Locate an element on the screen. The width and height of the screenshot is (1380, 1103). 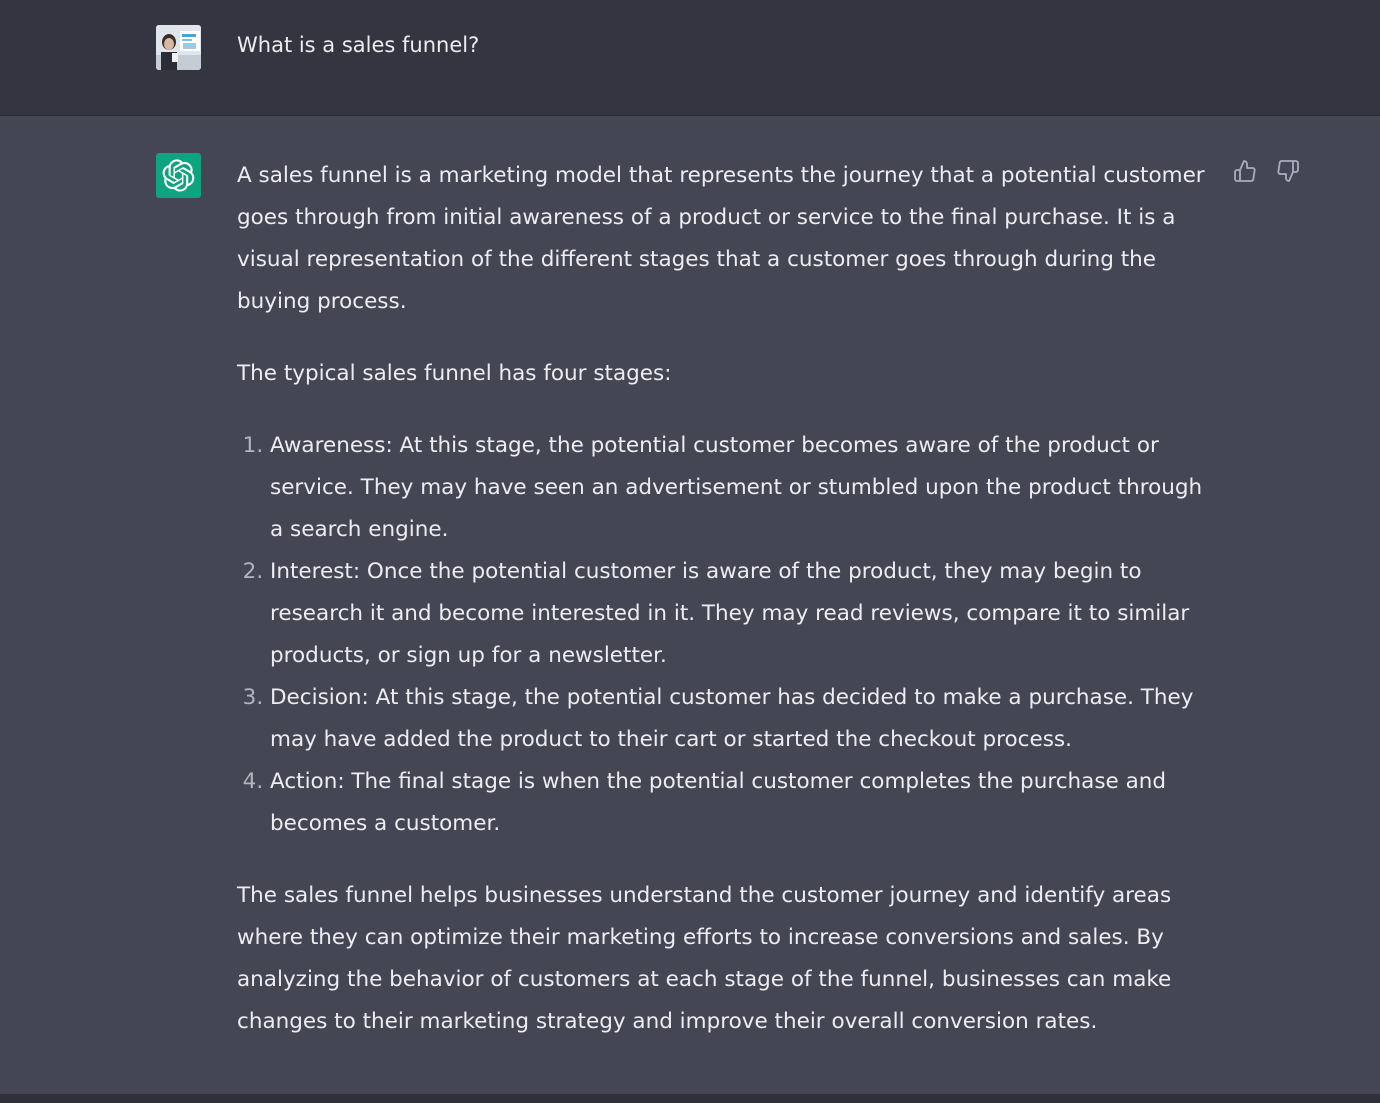
openai-logo-icon is located at coordinates (178, 175).